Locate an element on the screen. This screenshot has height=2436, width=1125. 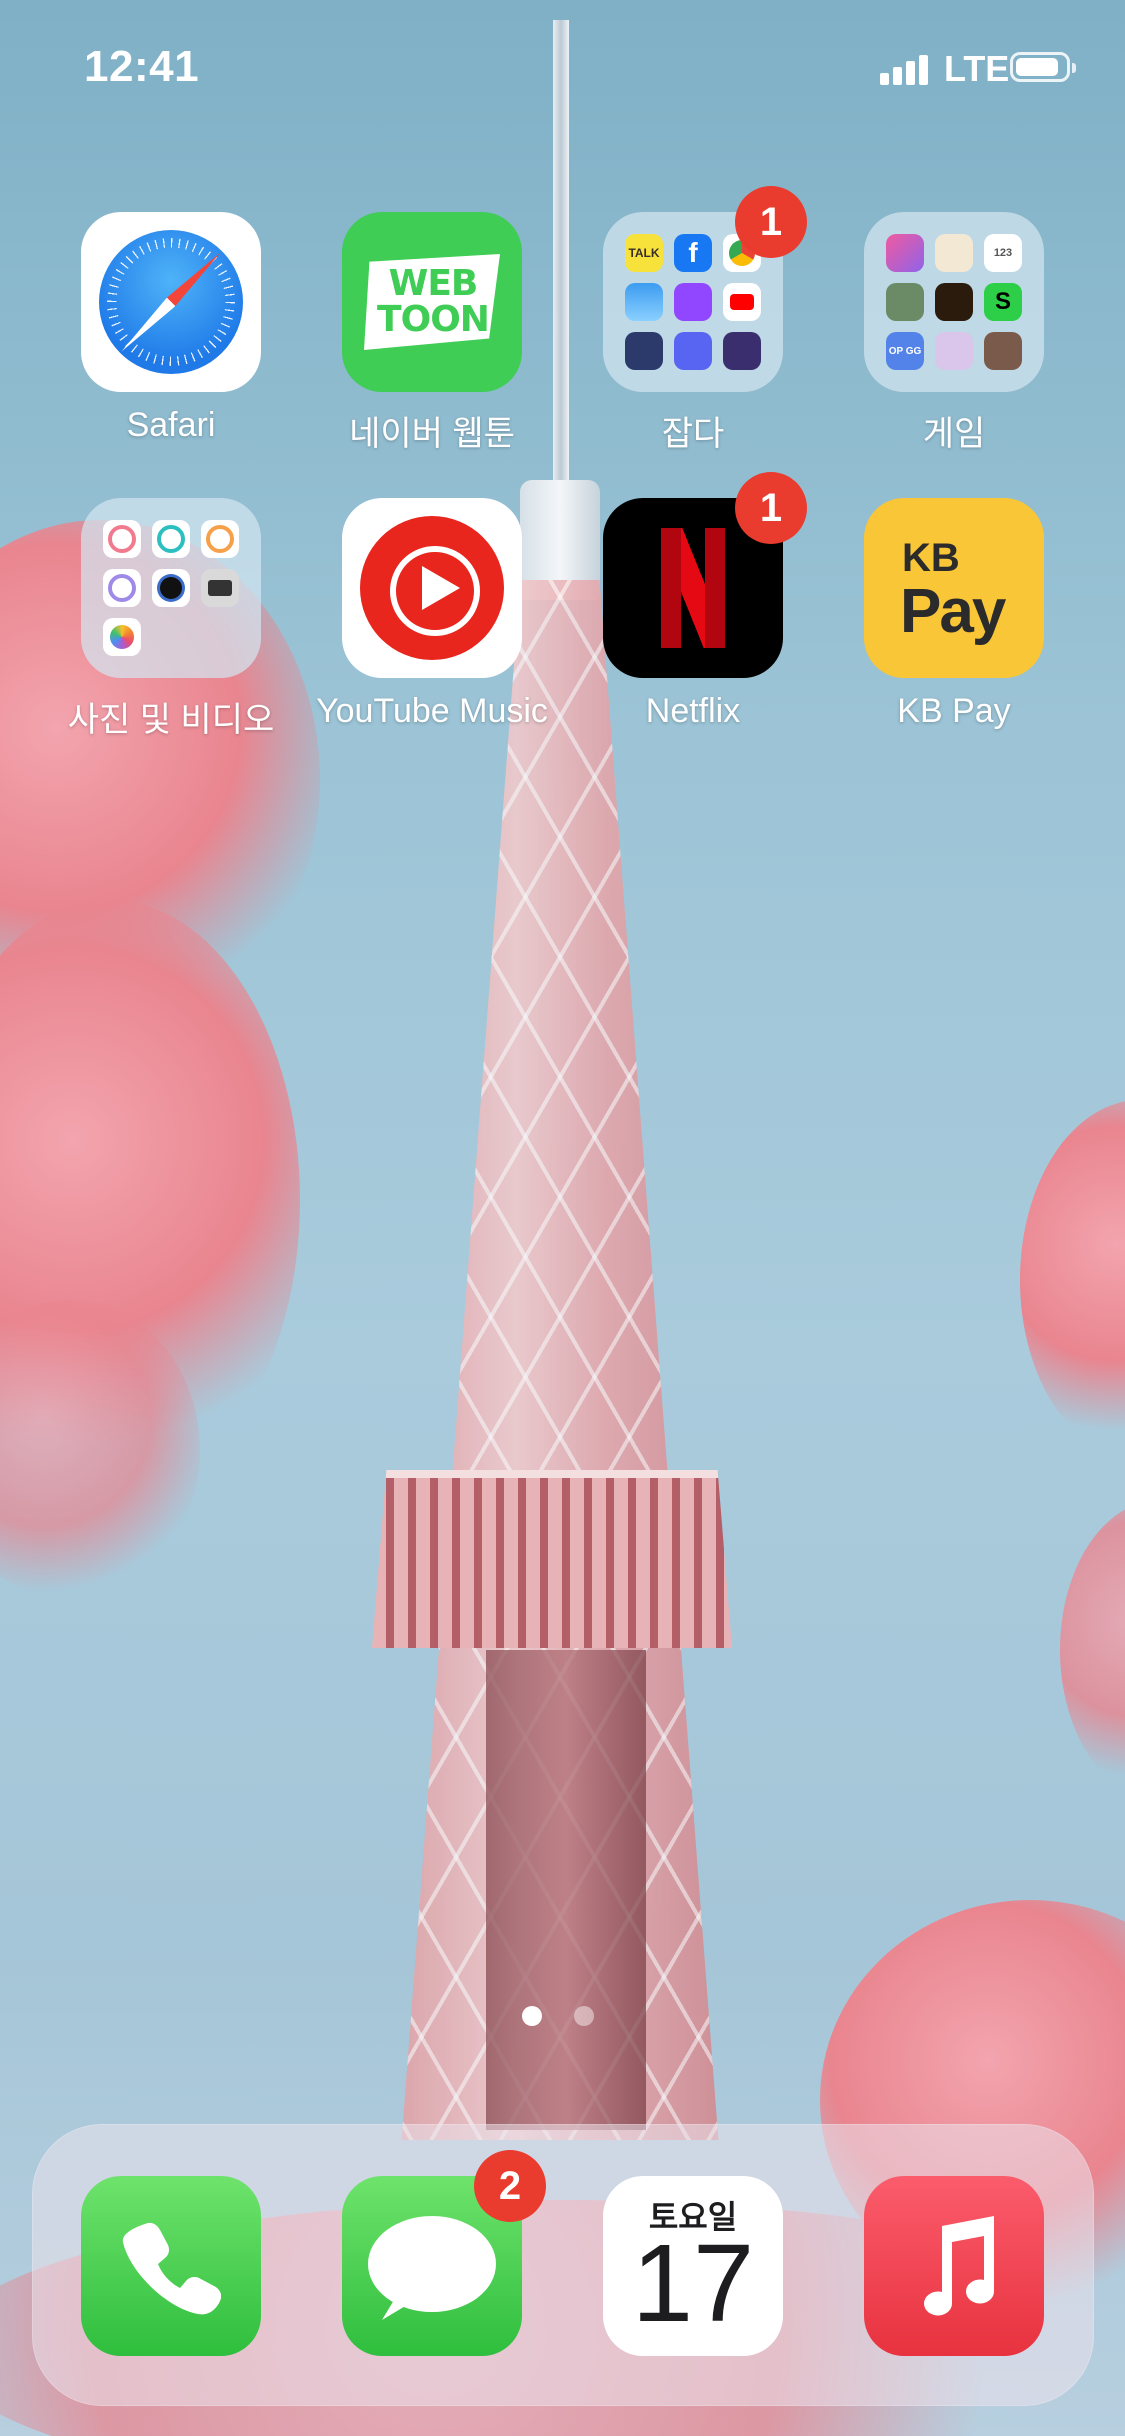
status-bar: 12:41 LTE is located at coordinates (562, 70).